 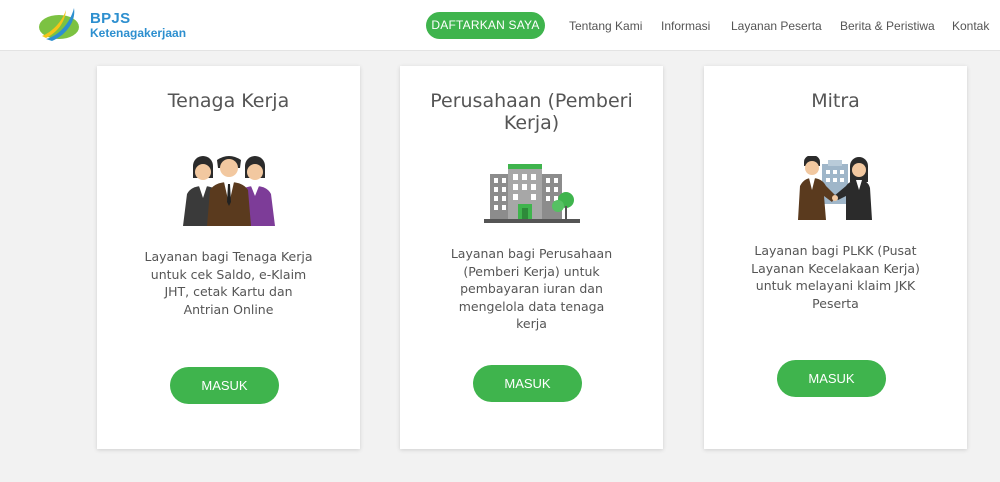 What do you see at coordinates (228, 101) in the screenshot?
I see `card-title: Tenaga Kerja` at bounding box center [228, 101].